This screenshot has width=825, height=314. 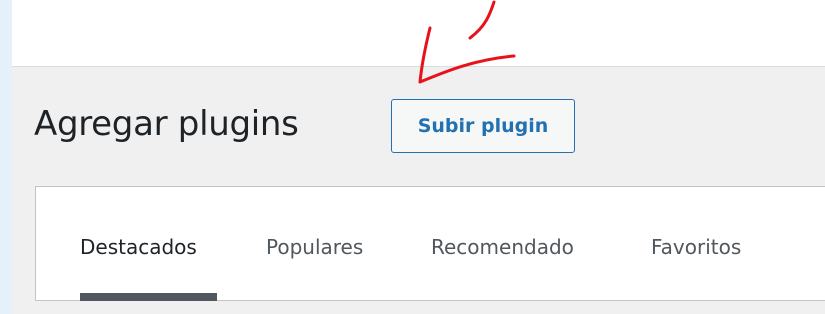 What do you see at coordinates (483, 126) in the screenshot?
I see `upload-plugin-button: Subir plugin` at bounding box center [483, 126].